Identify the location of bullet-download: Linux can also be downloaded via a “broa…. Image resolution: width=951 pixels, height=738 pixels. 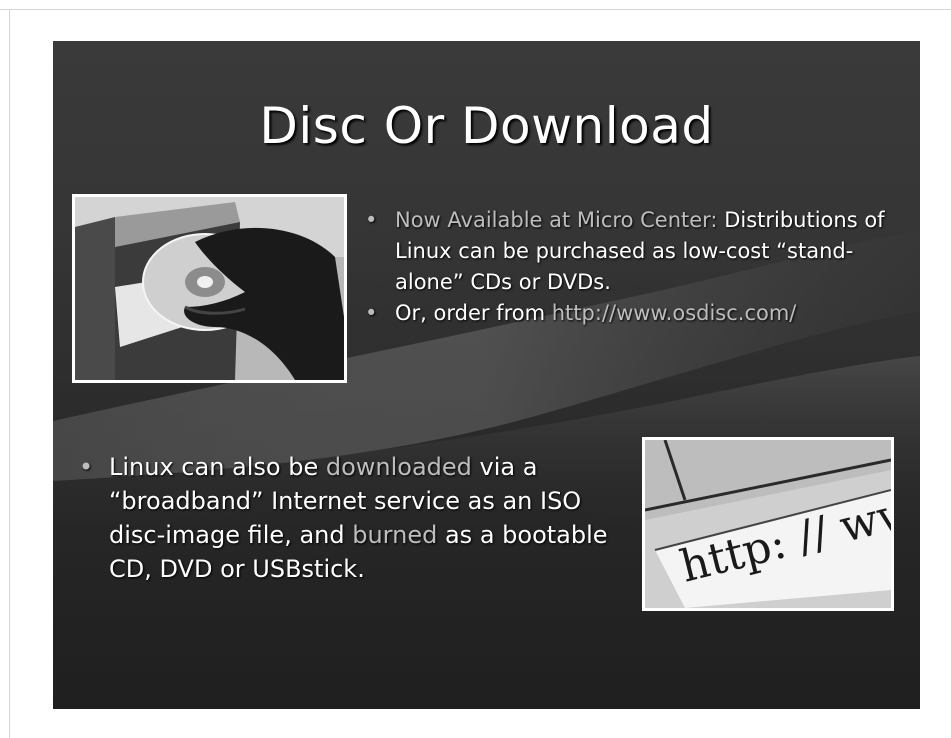
(359, 518).